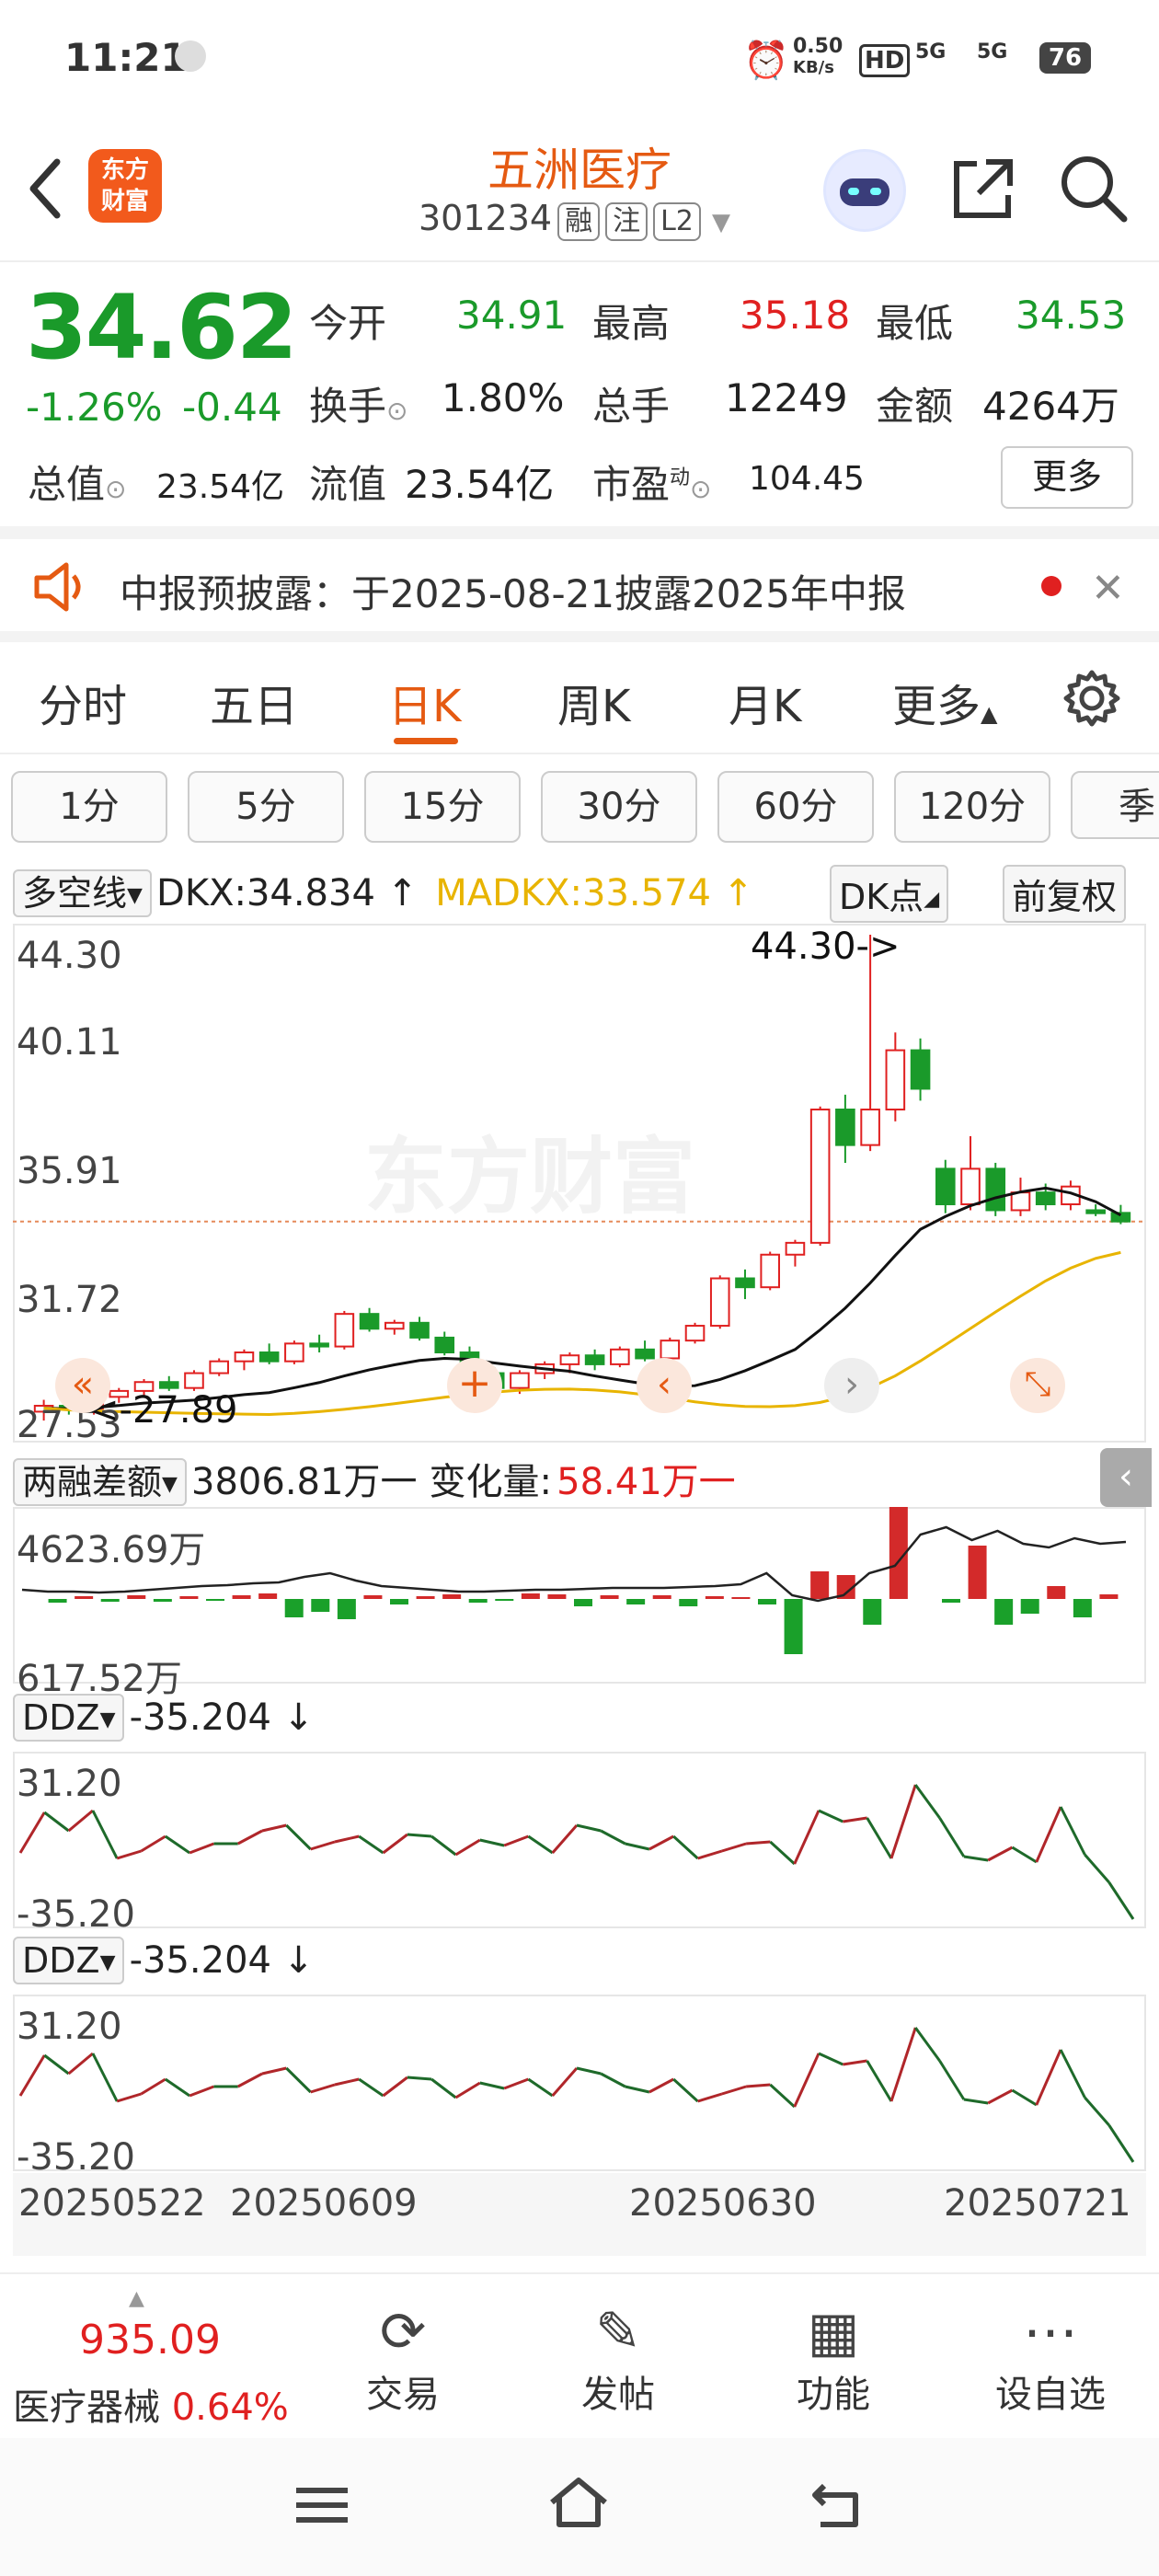  I want to click on low-label: 最低, so click(915, 323).